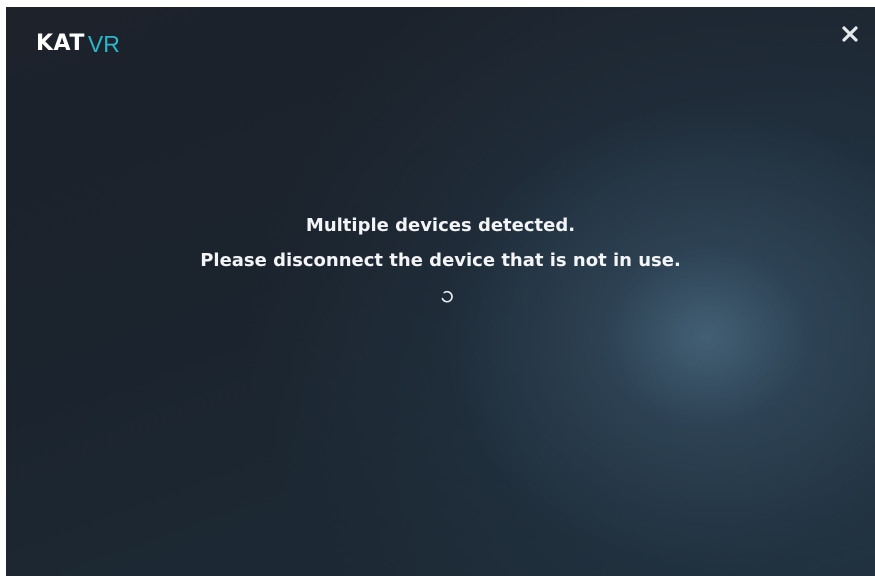 Image resolution: width=875 pixels, height=576 pixels. I want to click on close-icon, so click(850, 34).